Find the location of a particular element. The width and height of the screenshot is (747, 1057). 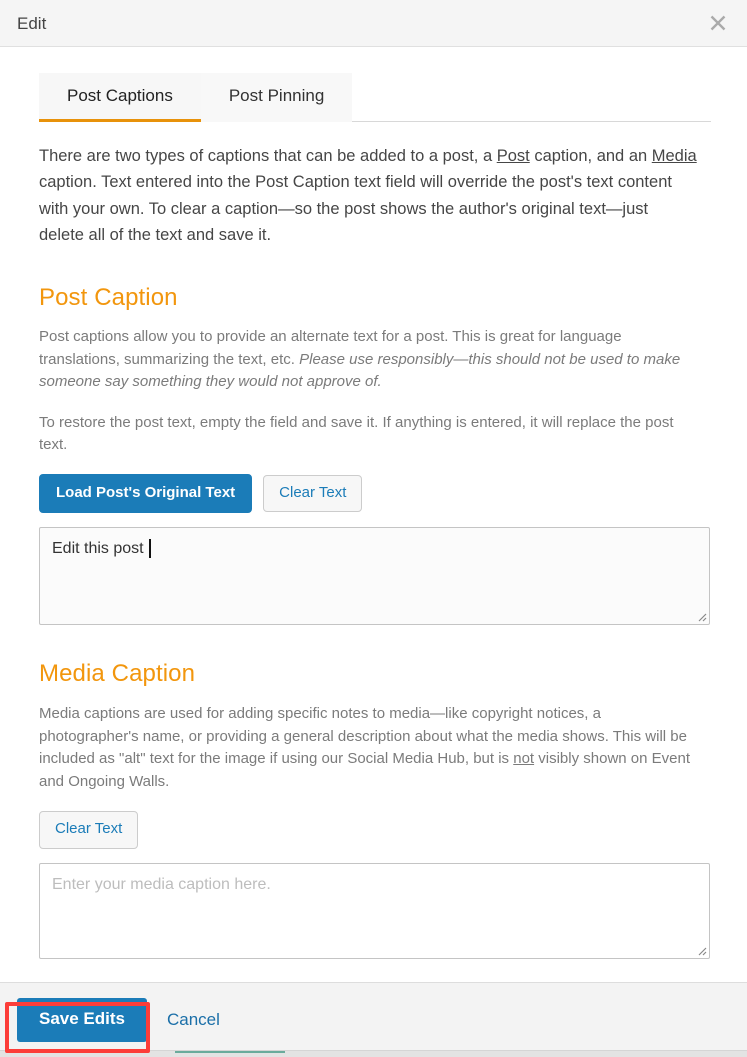

media-caption-textarea is located at coordinates (374, 910).